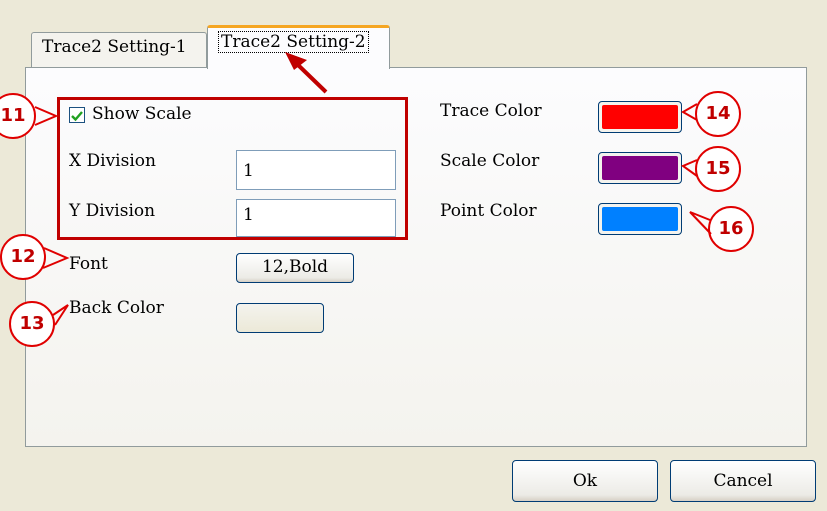 This screenshot has height=511, width=827. I want to click on tab-trace2-setting-2: Trace2 Setting-2, so click(298, 47).